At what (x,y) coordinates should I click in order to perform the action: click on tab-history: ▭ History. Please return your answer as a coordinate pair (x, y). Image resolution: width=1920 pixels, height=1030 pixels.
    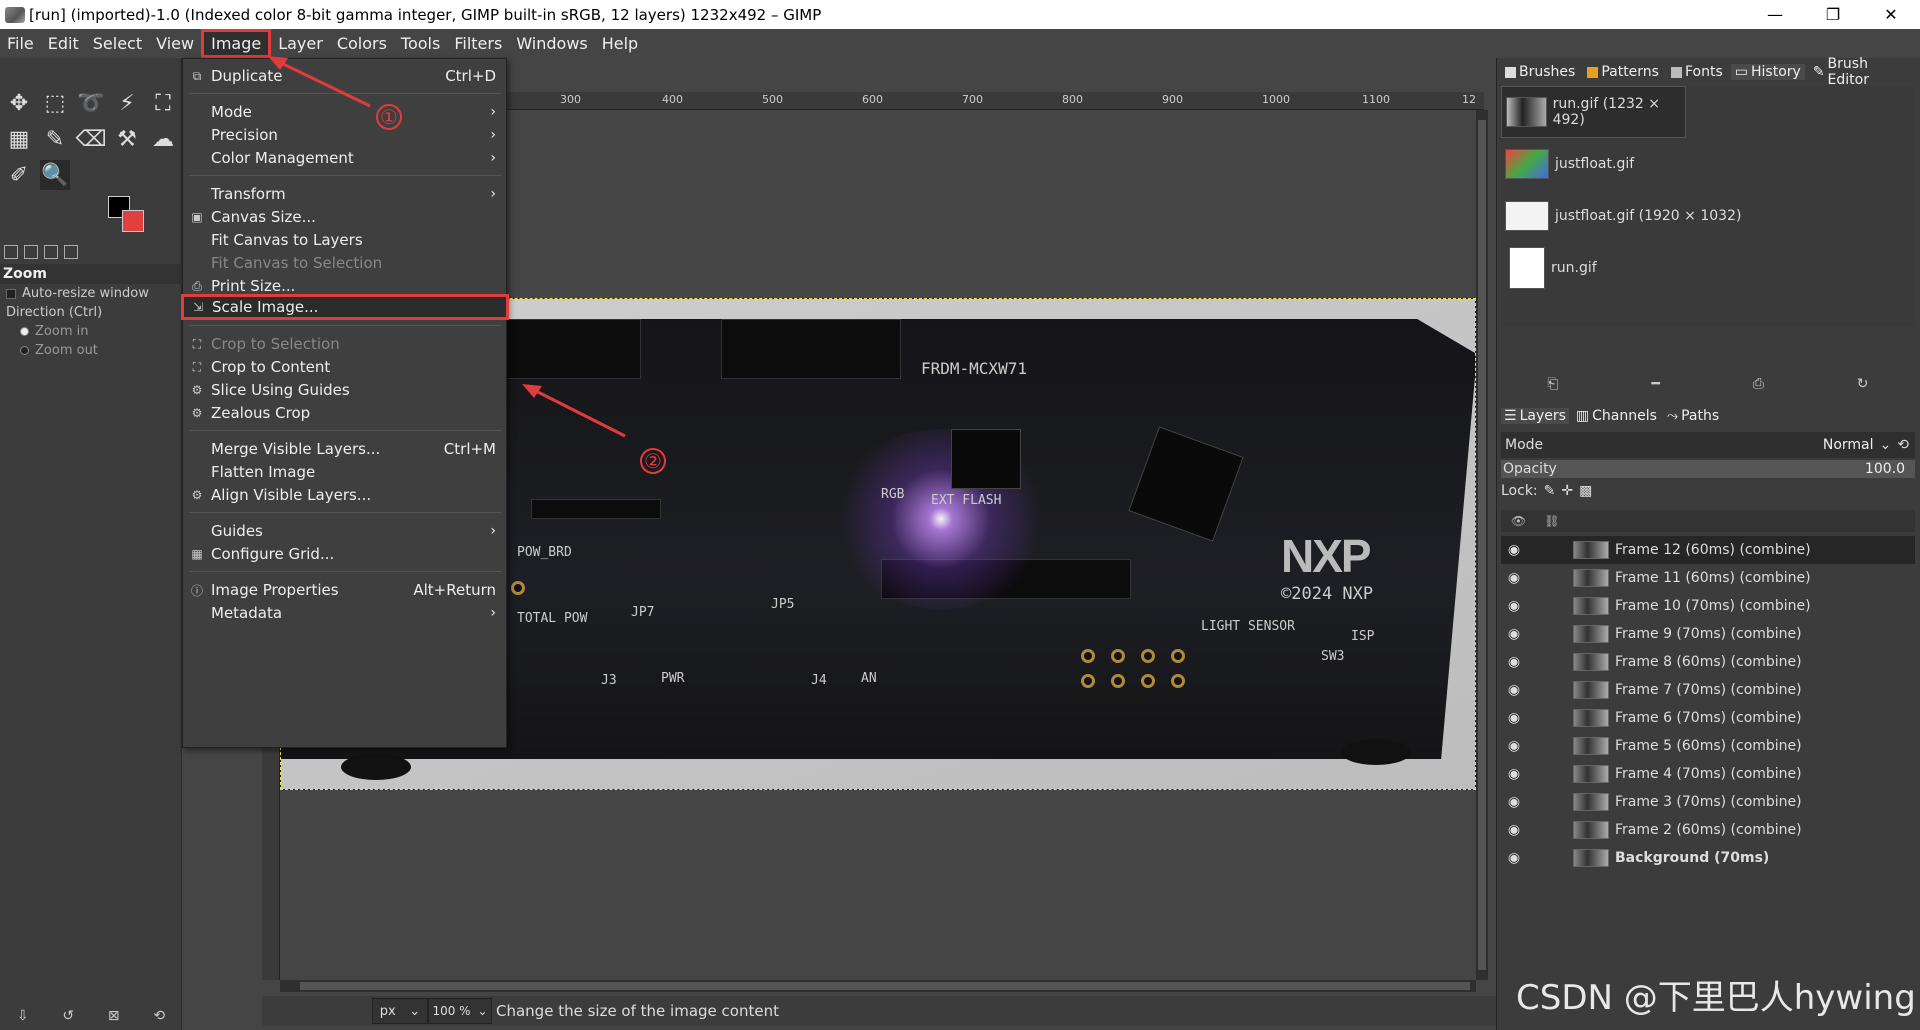
    Looking at the image, I should click on (1767, 72).